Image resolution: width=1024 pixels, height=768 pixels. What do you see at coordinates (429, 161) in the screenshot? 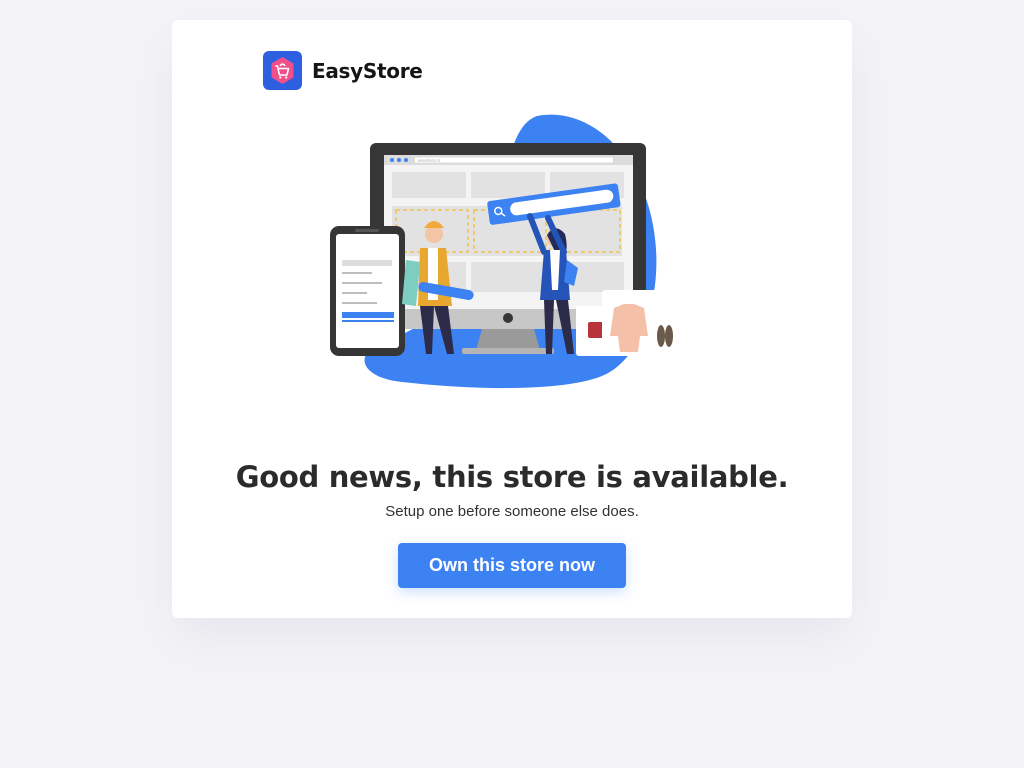
I see `url-bar-text: easystore.co` at bounding box center [429, 161].